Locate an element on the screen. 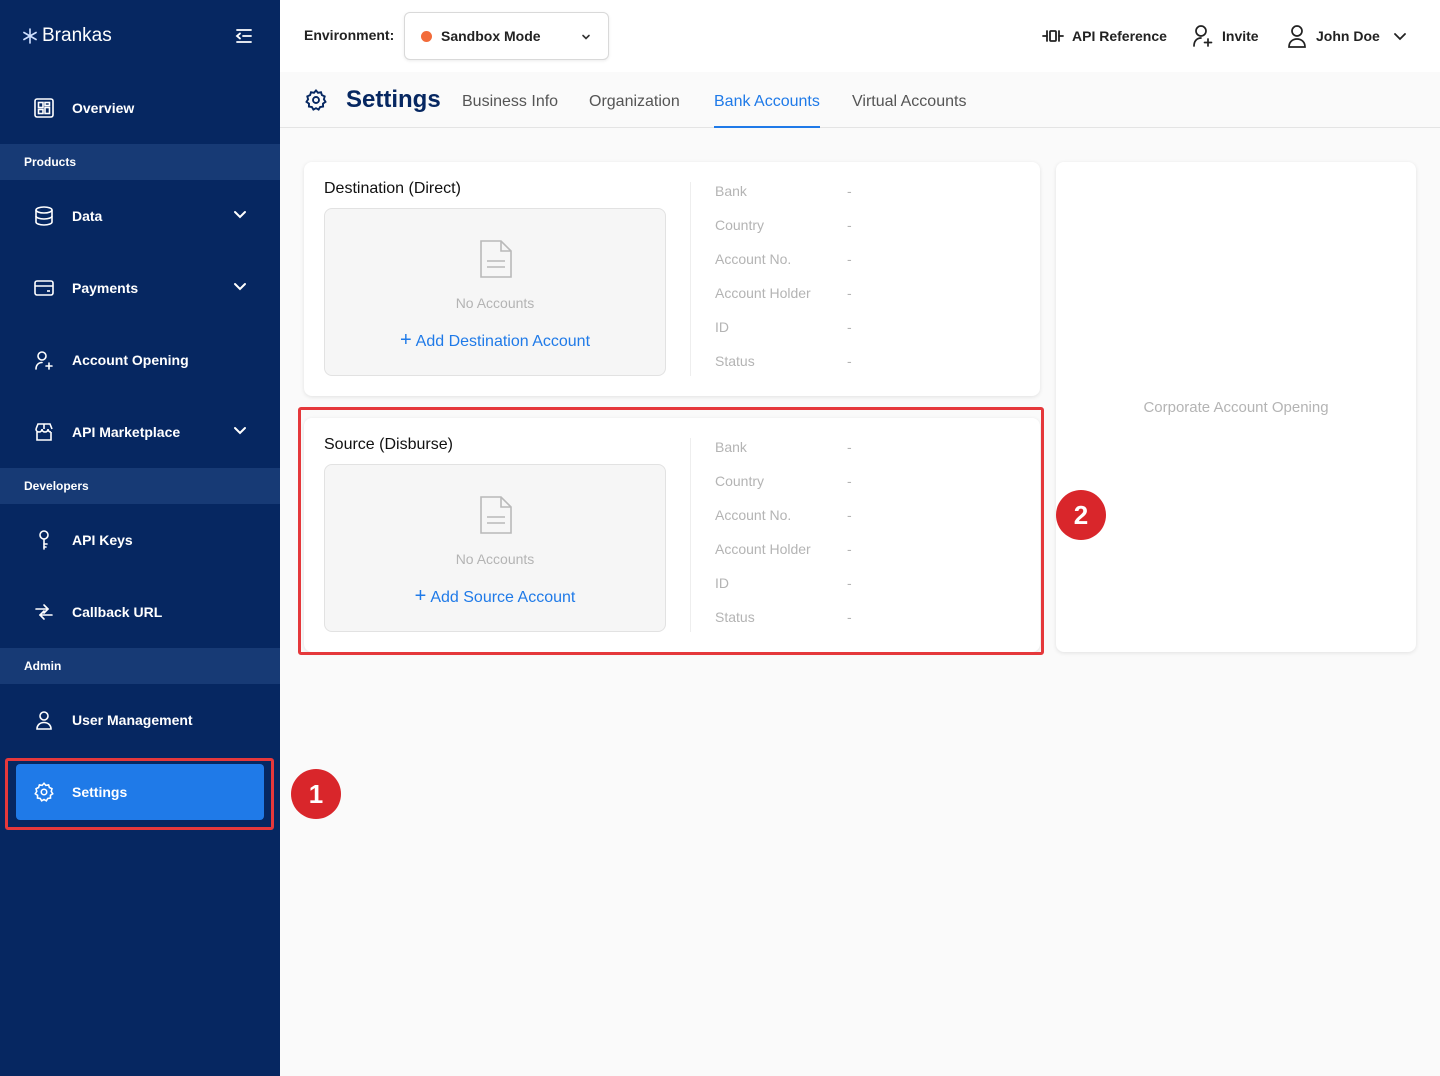  brand-name: Brankas is located at coordinates (77, 35).